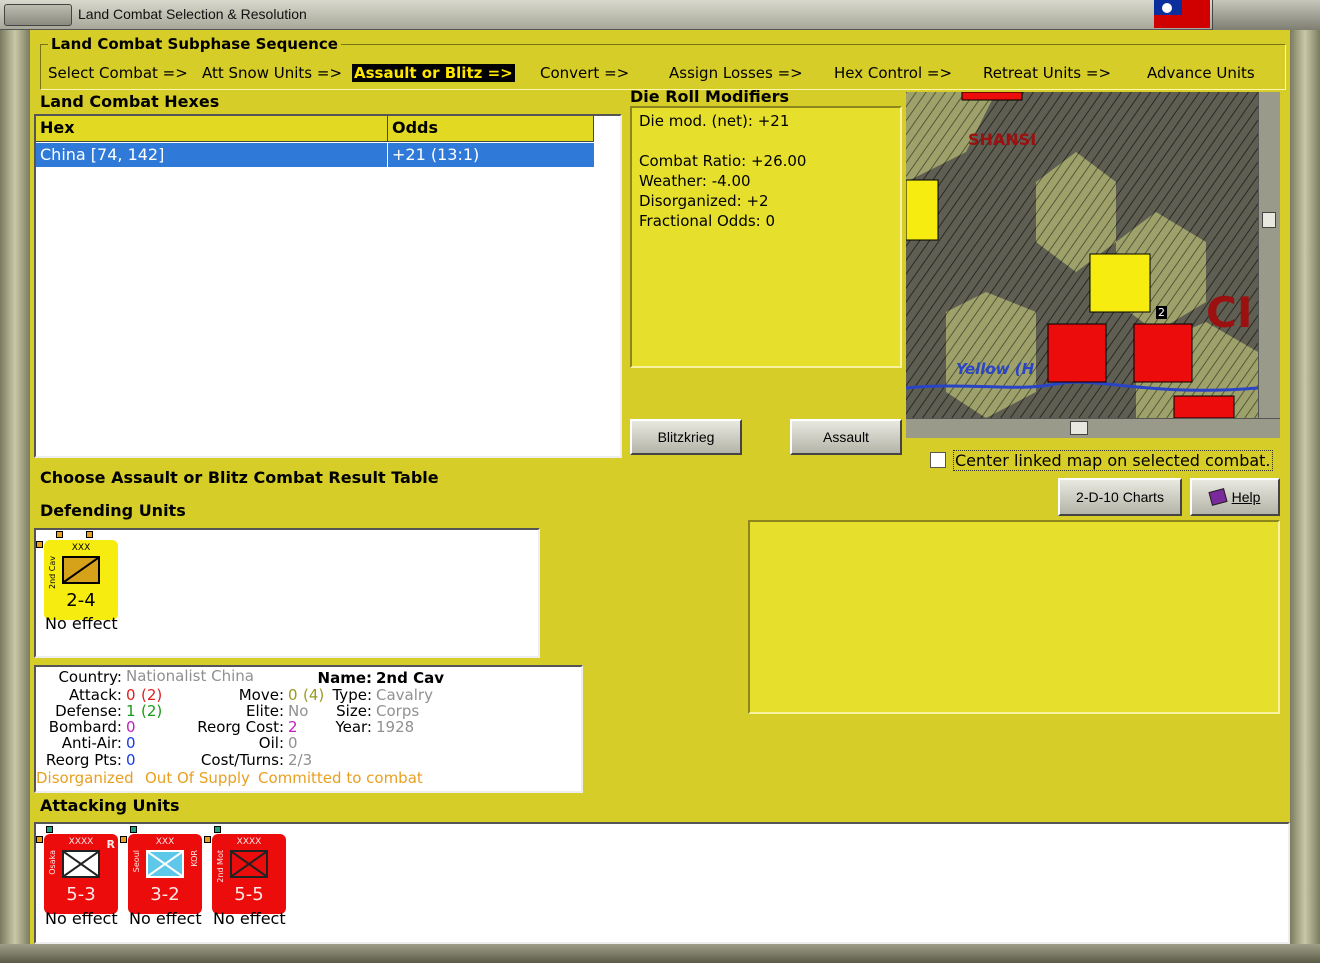  I want to click on unit-name: Osaka, so click(52, 862).